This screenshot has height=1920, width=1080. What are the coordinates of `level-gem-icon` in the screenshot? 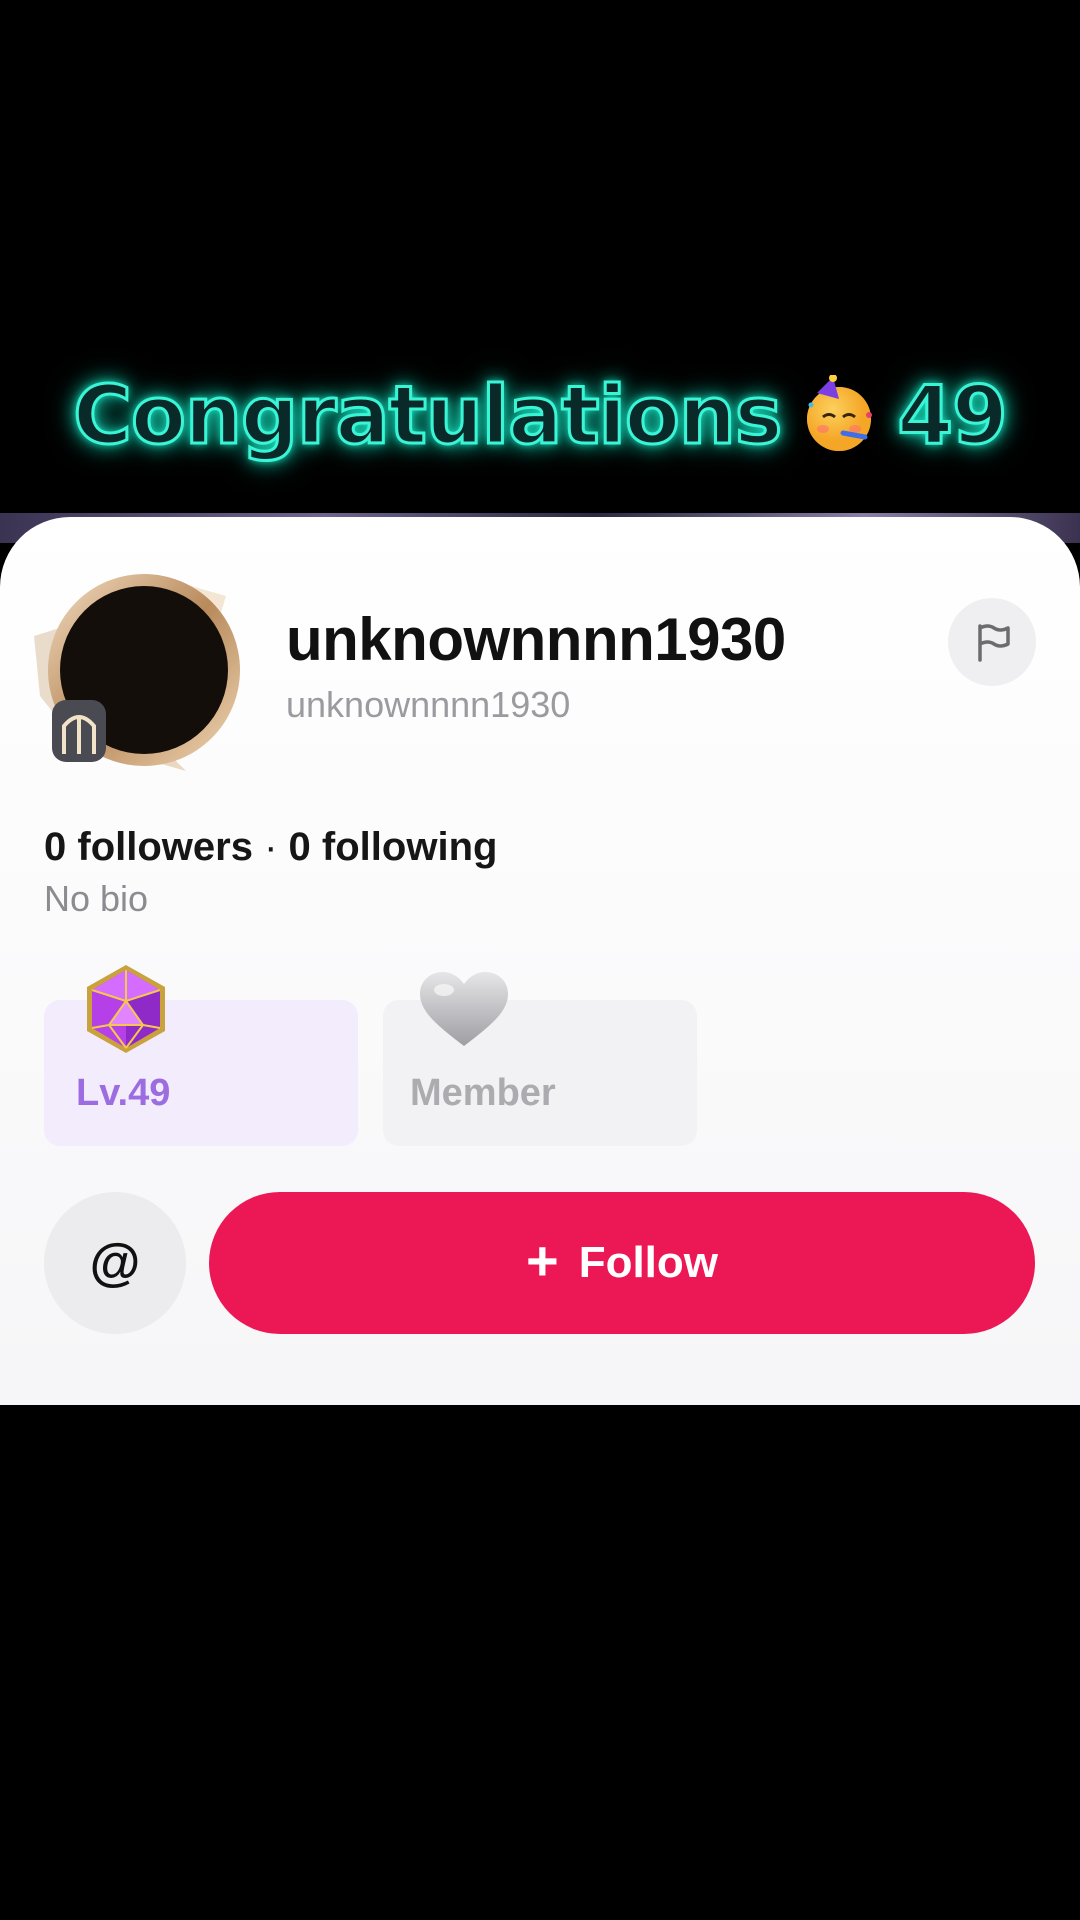 It's located at (126, 1009).